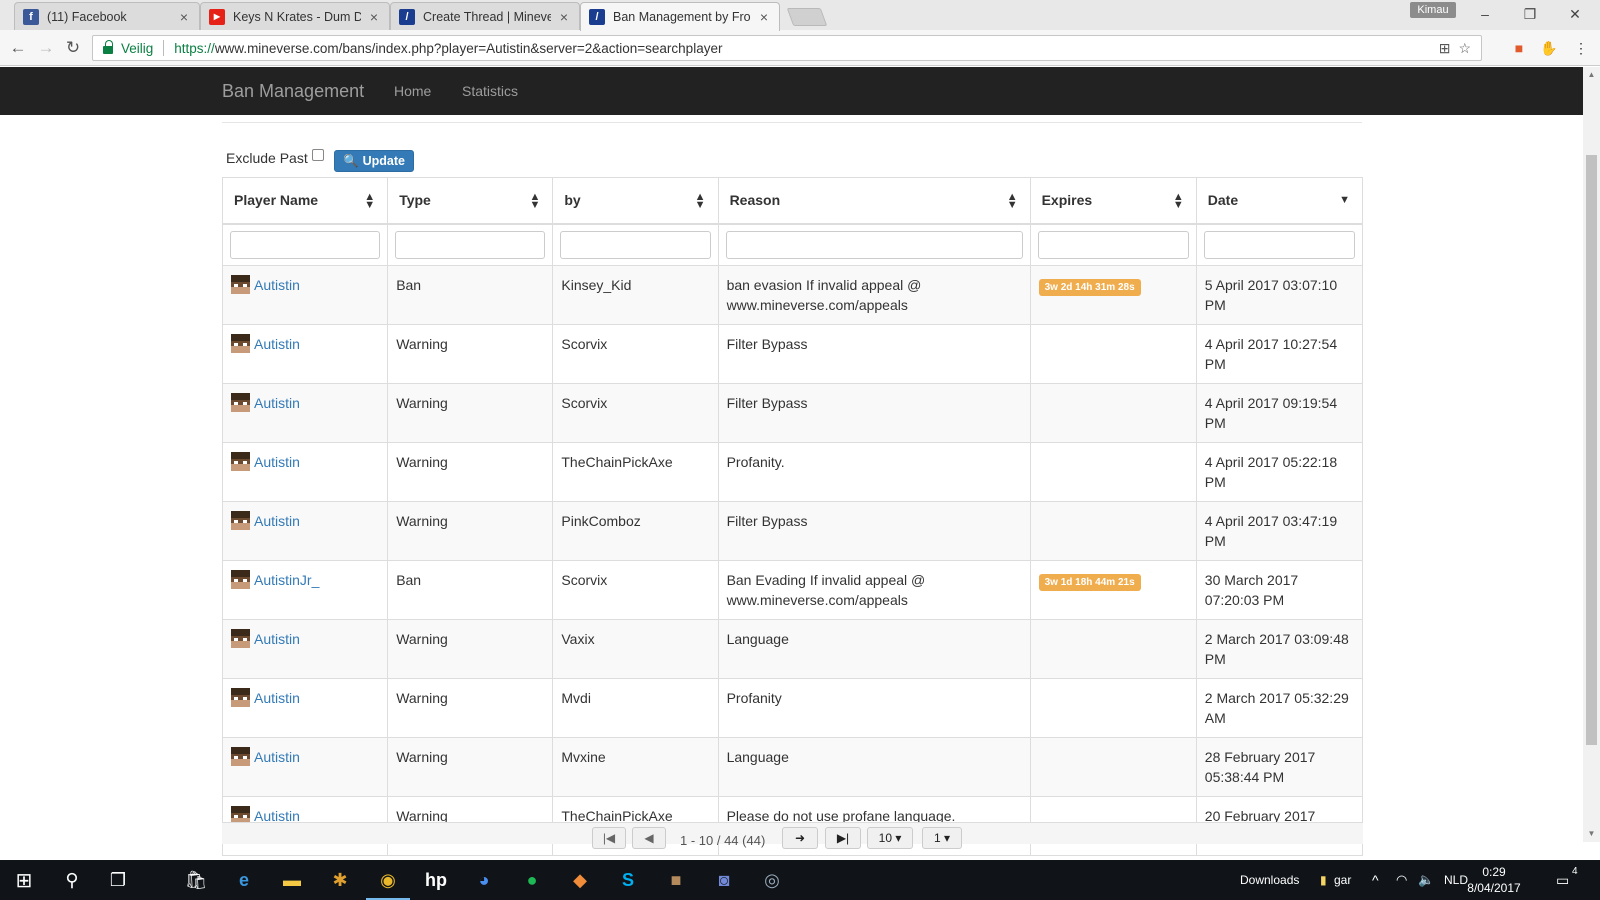  I want to click on forward-arrow-icon: →, so click(46, 48).